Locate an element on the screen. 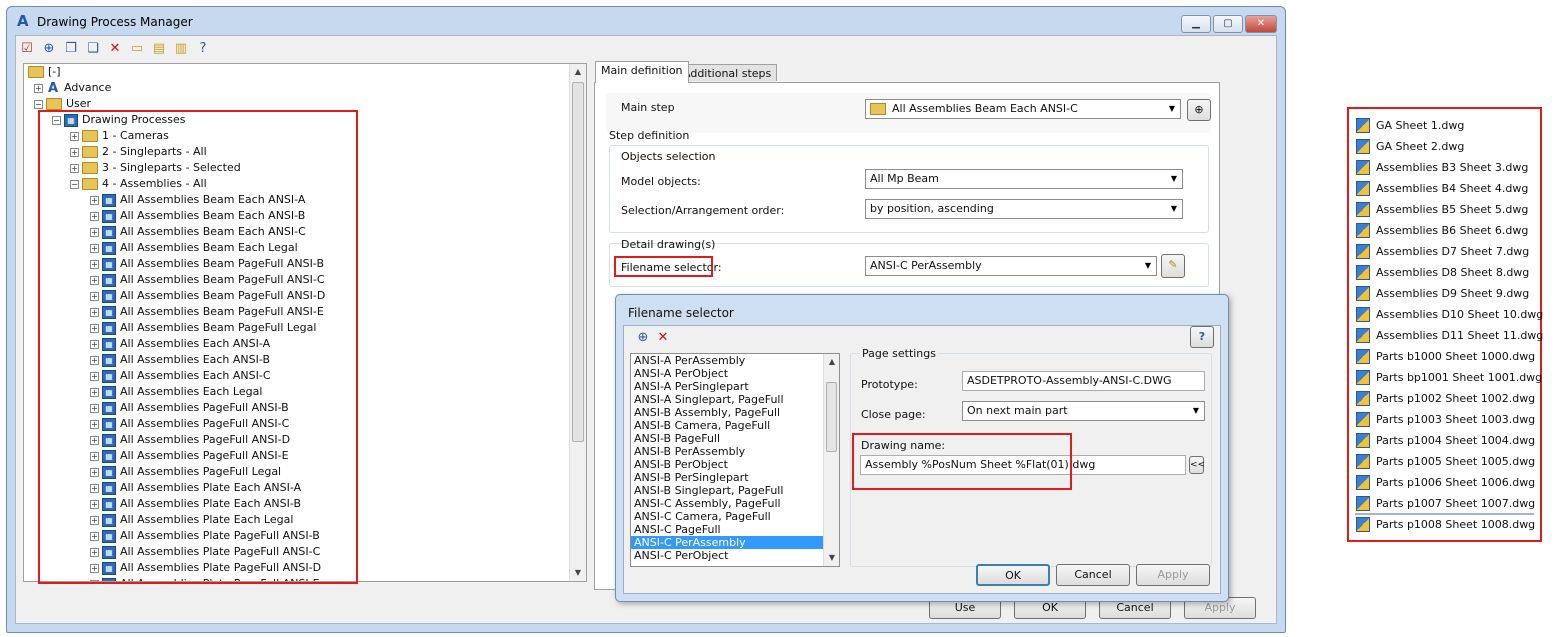 The width and height of the screenshot is (1559, 637). file-item: Assemblies B4 Sheet 4.dwg is located at coordinates (1442, 188).